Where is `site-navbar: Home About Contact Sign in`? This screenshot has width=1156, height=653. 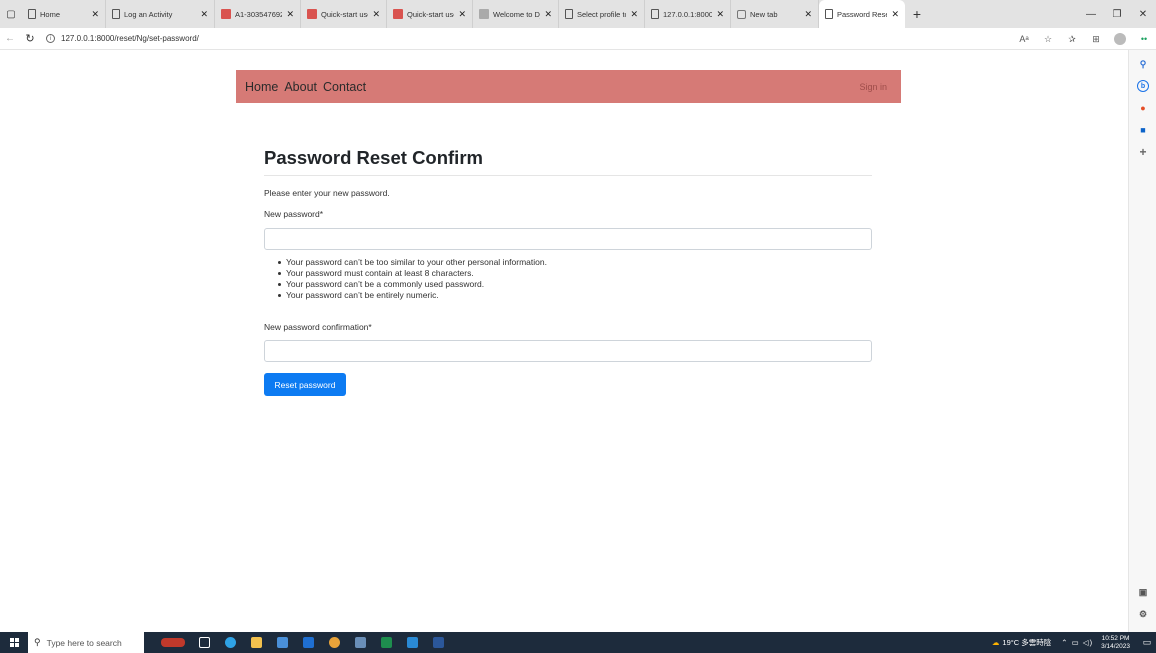 site-navbar: Home About Contact Sign in is located at coordinates (568, 86).